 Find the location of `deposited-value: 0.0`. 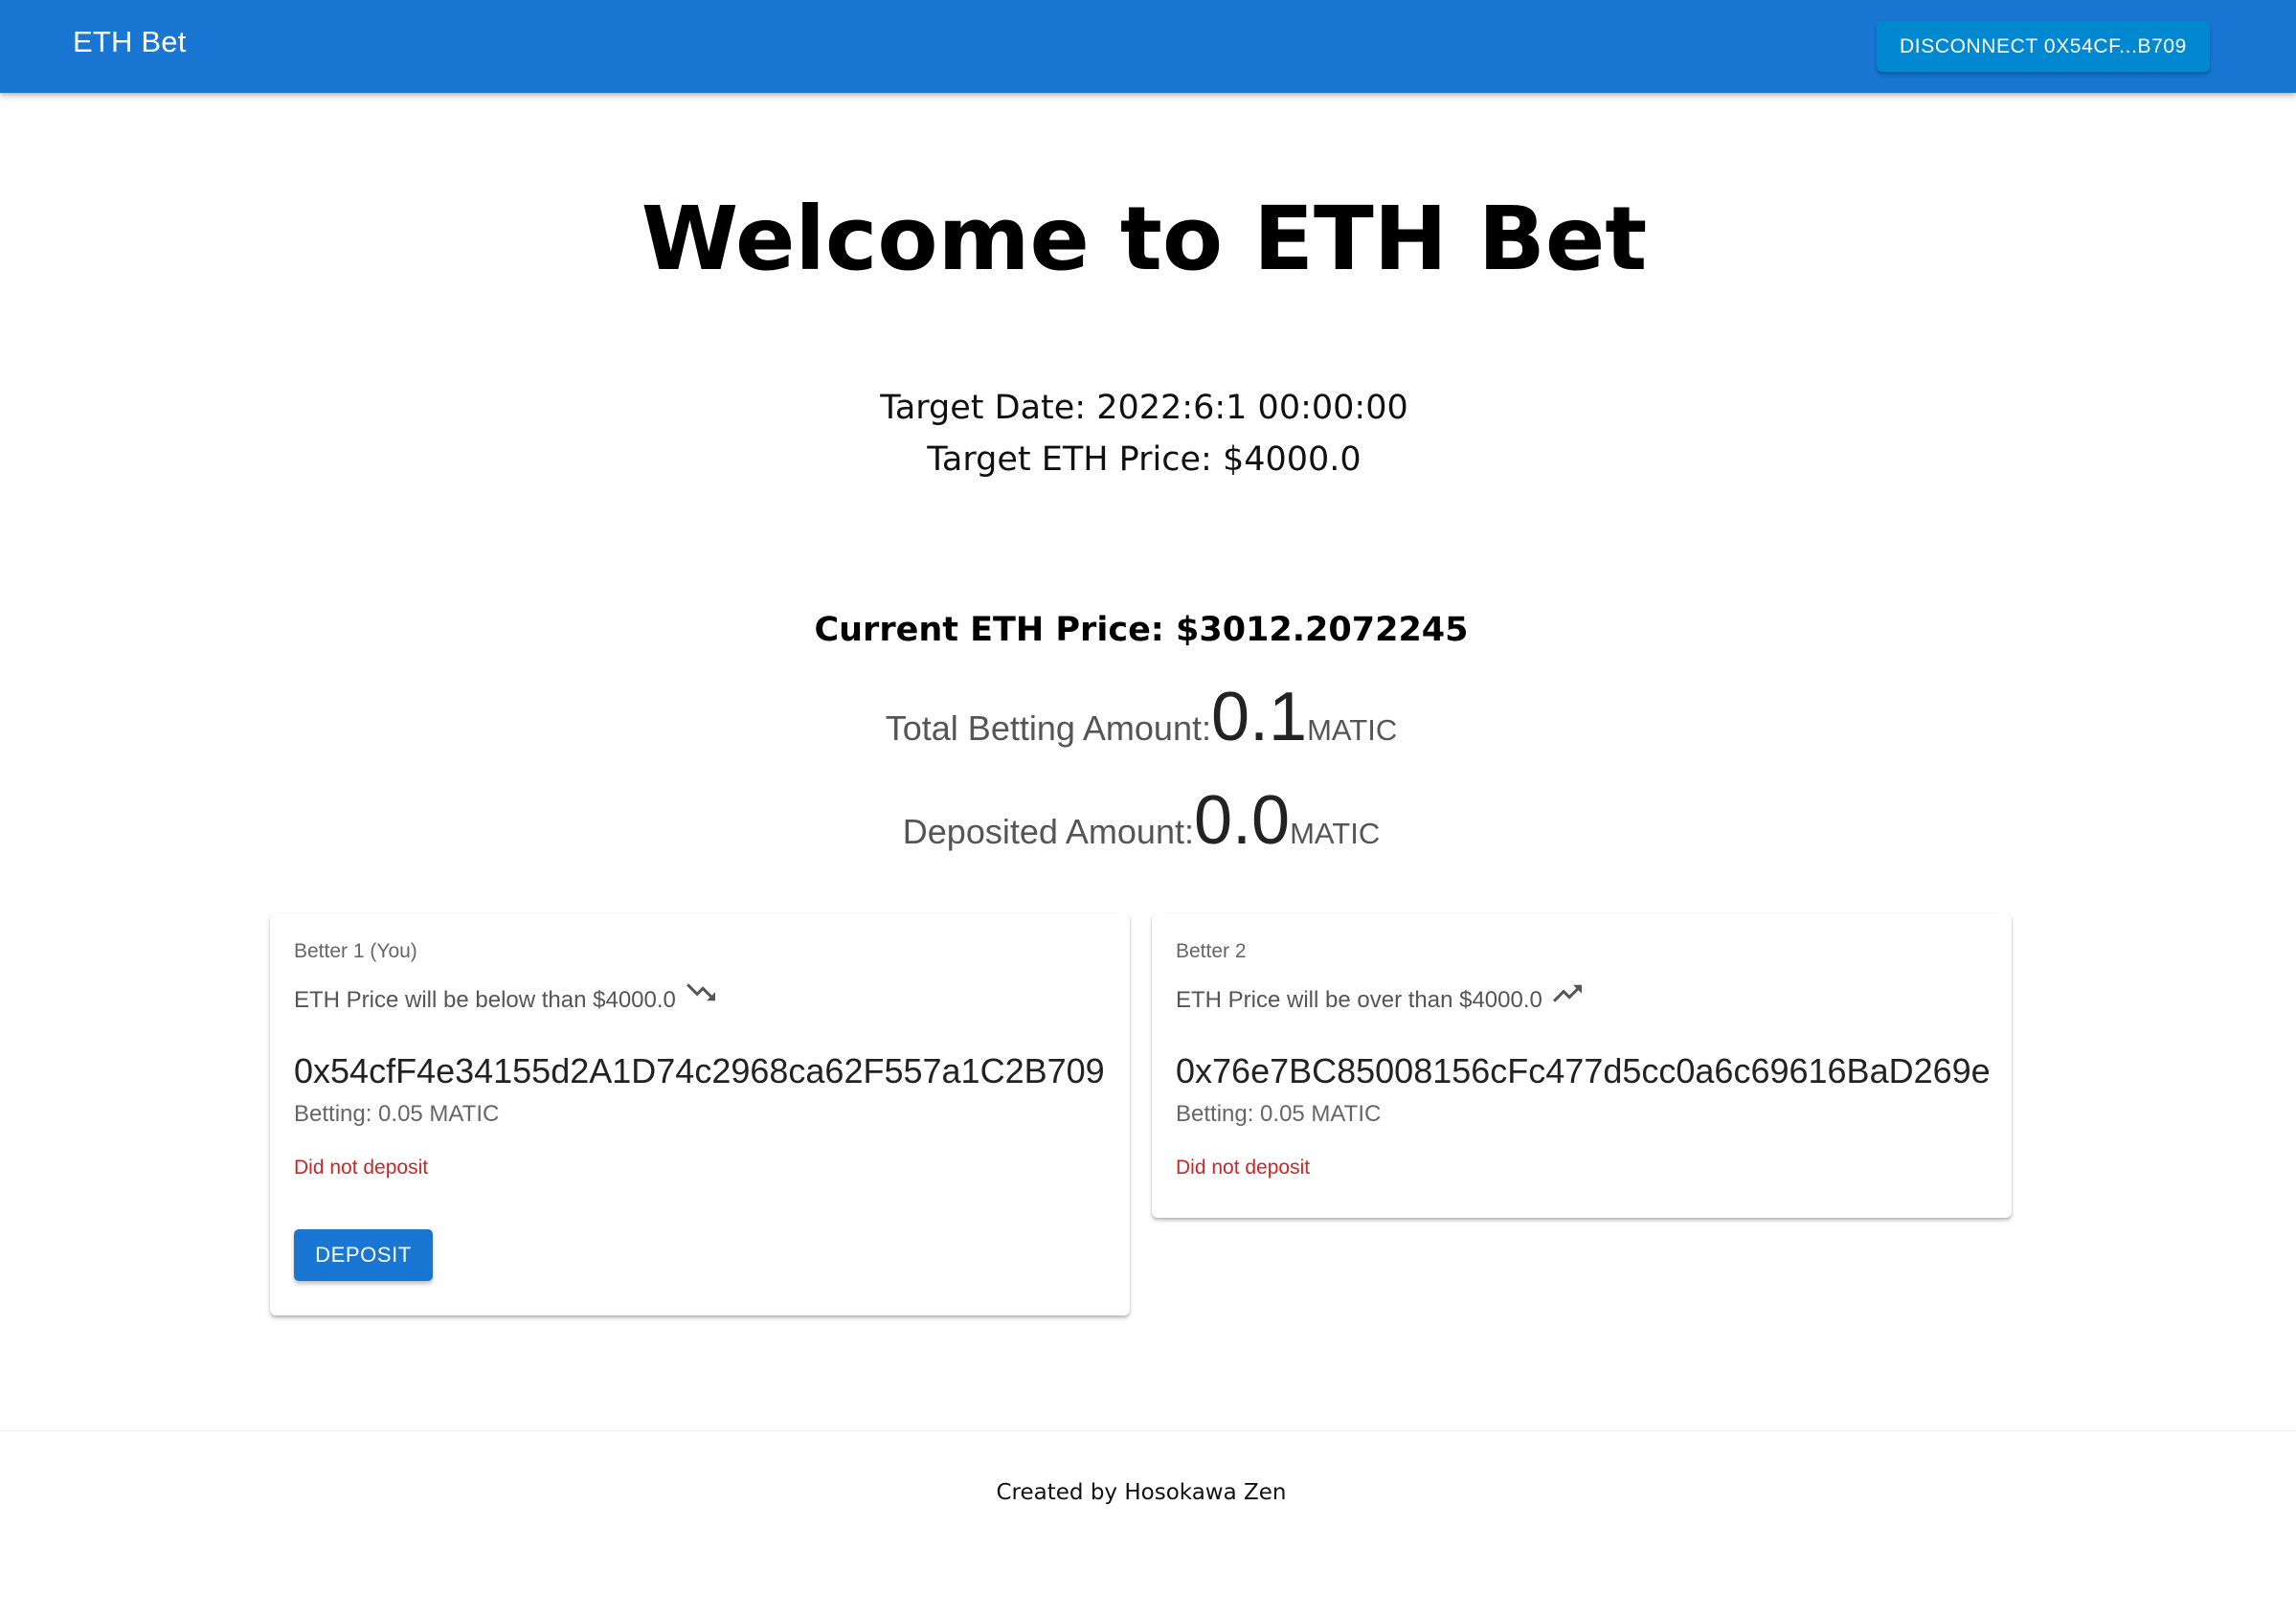

deposited-value: 0.0 is located at coordinates (1242, 820).